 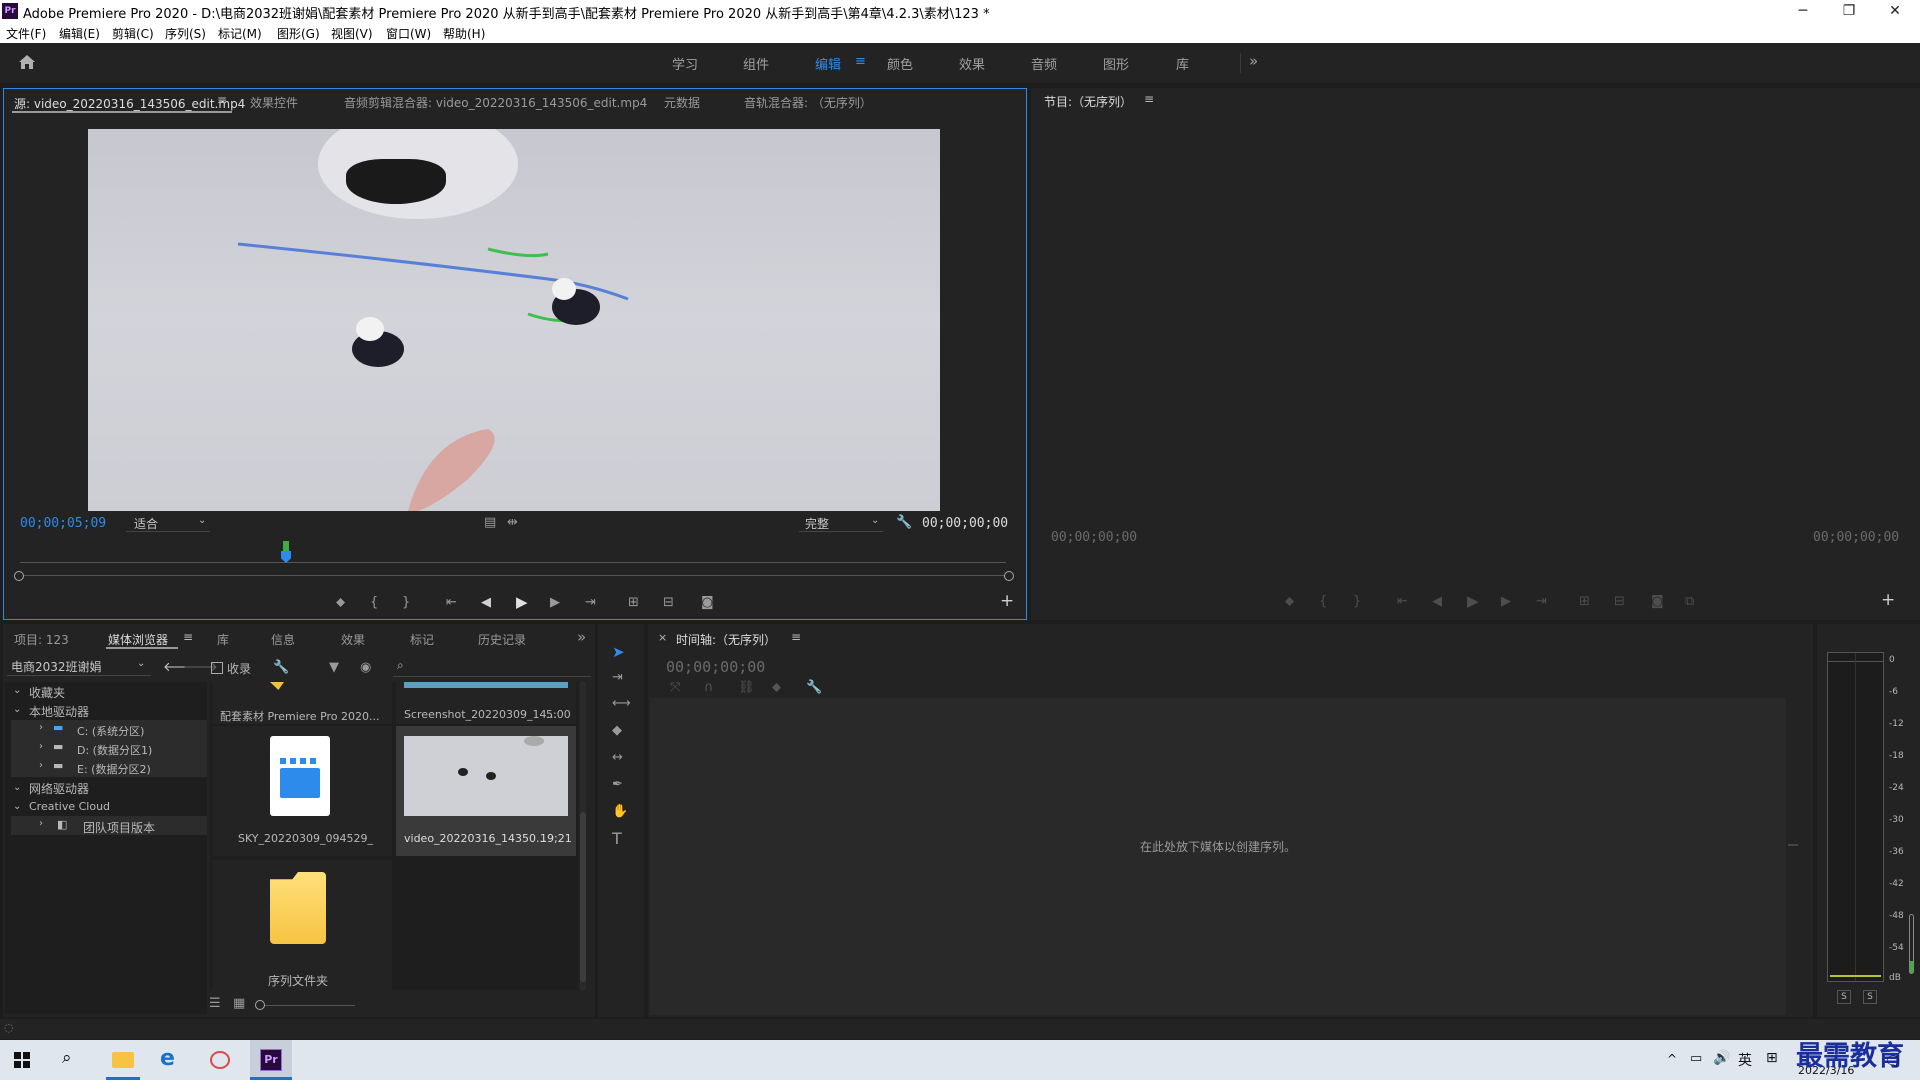 I want to click on tab-source: 源: video_20220316_143506_edit.mp4, so click(x=129, y=103).